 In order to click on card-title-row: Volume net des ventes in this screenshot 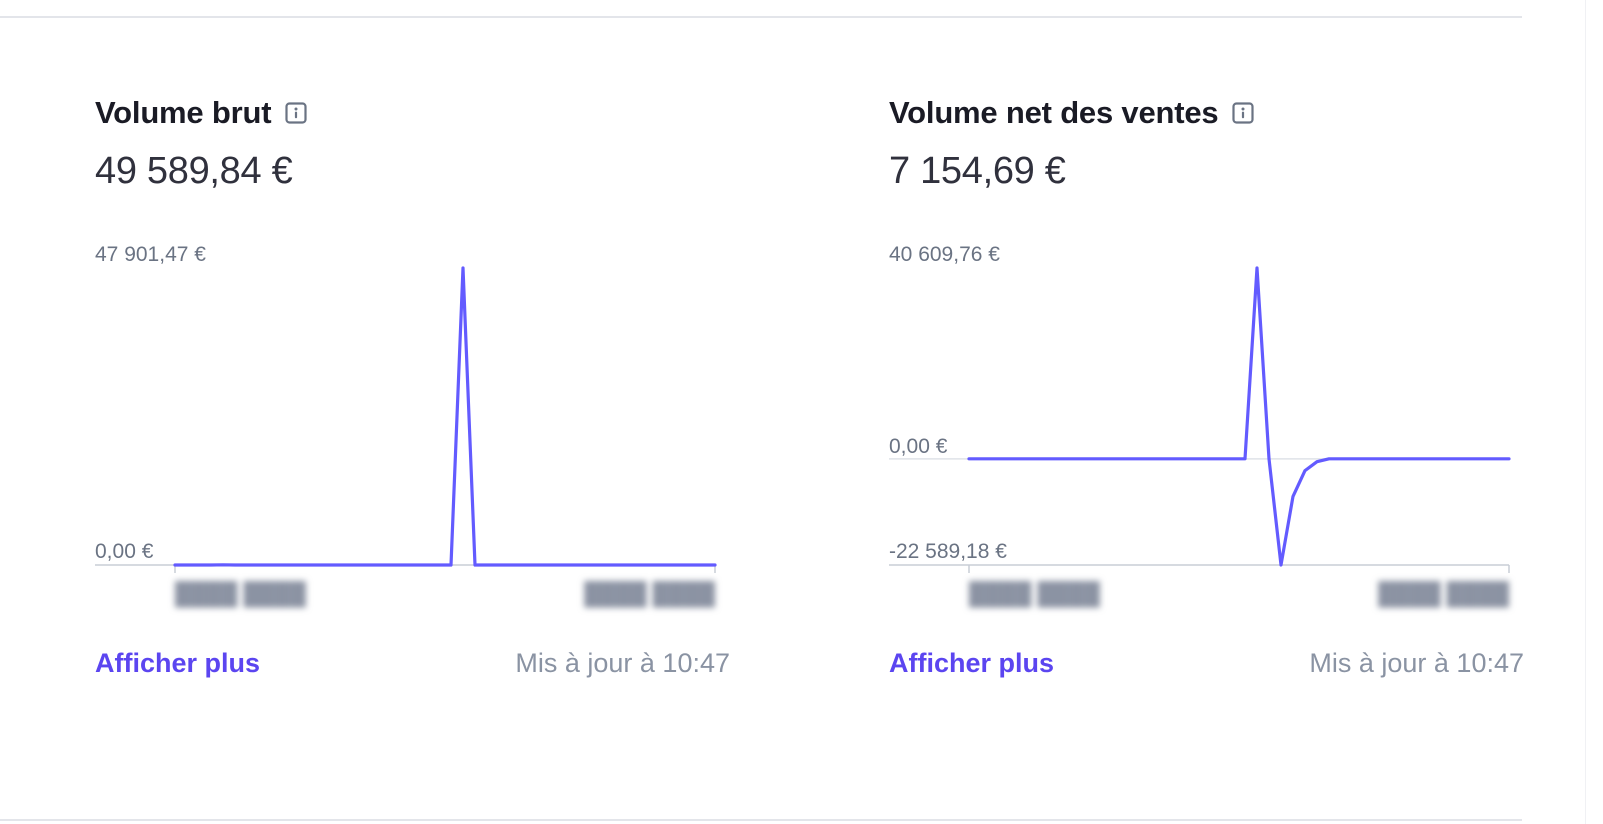, I will do `click(1072, 113)`.